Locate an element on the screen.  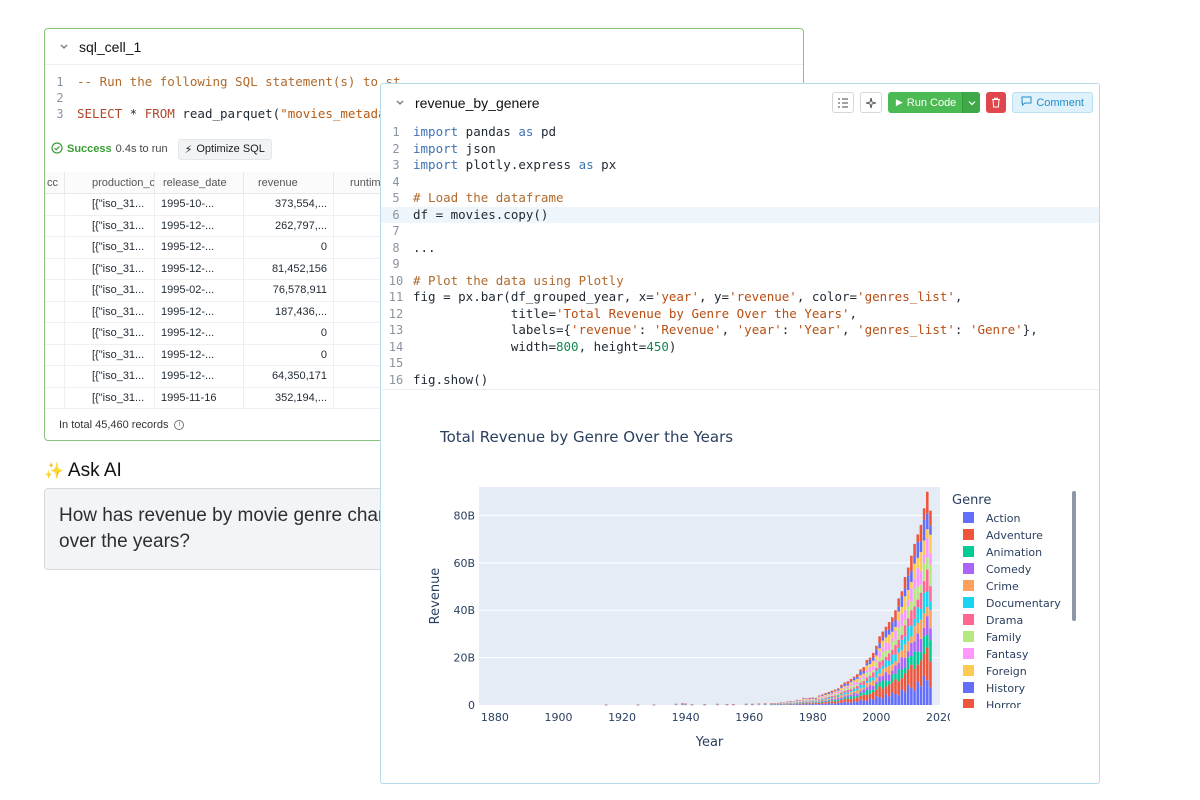
code-line: 3 import plotly.express as px is located at coordinates (740, 165).